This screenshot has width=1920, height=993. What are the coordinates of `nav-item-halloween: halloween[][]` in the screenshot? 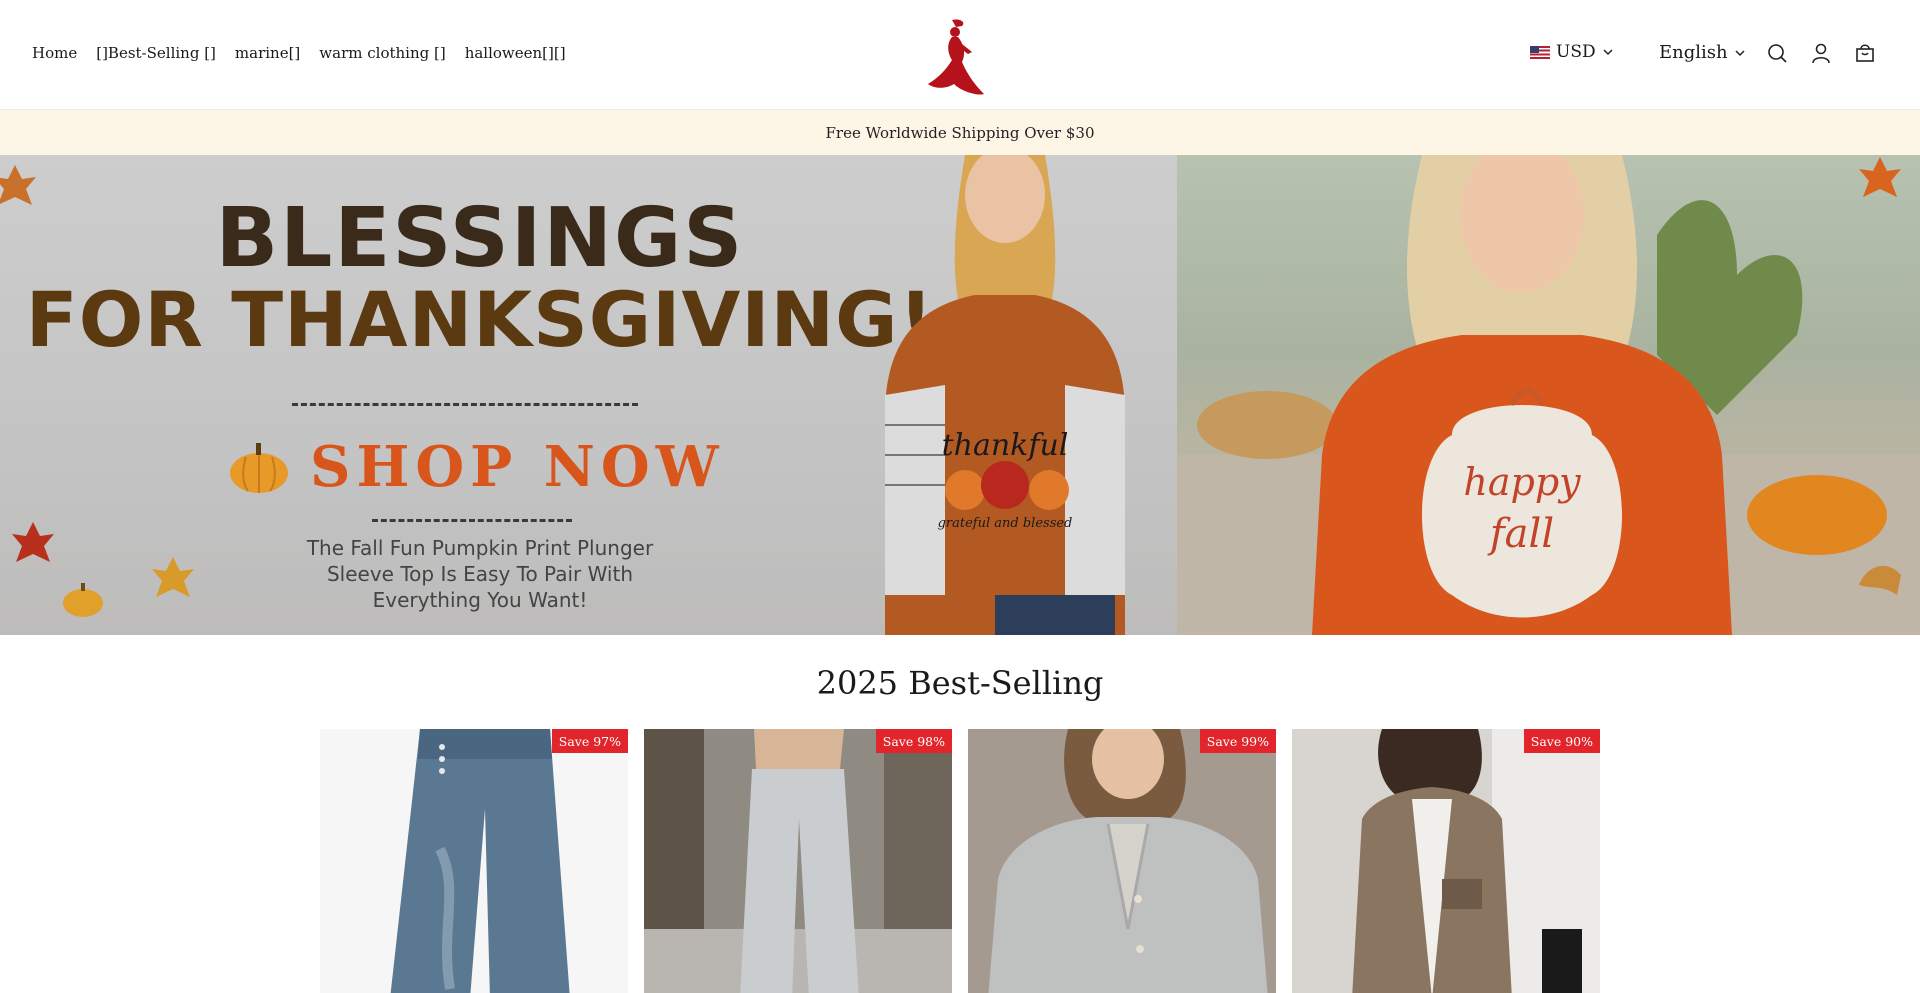 It's located at (515, 53).